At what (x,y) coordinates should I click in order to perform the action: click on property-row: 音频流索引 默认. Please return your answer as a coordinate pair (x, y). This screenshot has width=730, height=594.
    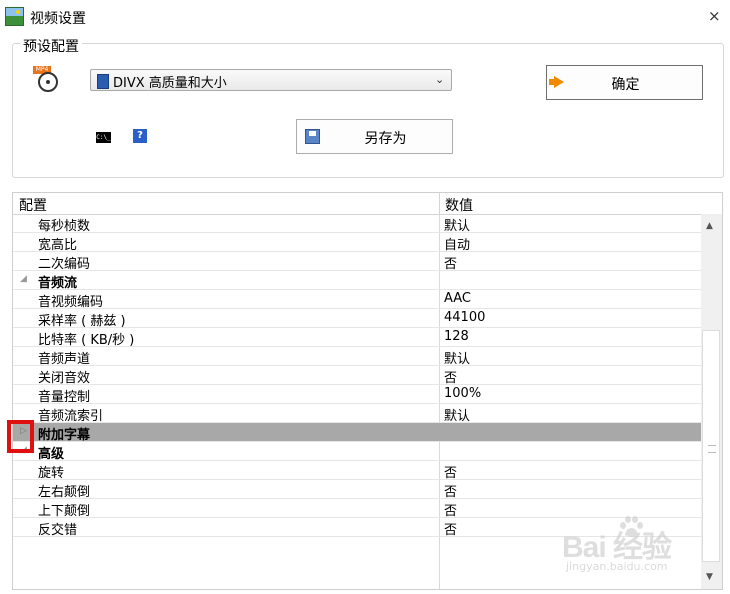
    Looking at the image, I should click on (357, 414).